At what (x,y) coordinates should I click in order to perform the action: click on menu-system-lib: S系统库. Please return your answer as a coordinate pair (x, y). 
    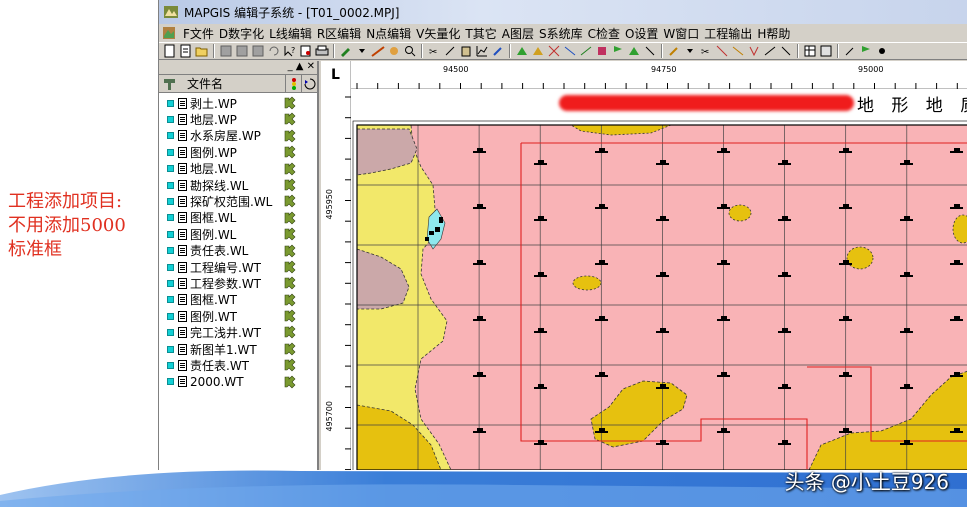
    Looking at the image, I should click on (563, 33).